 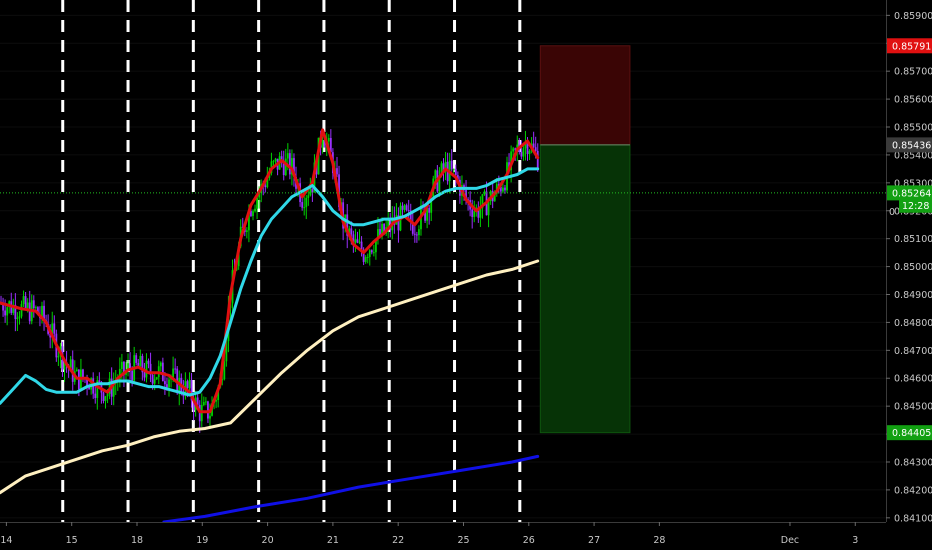 I want to click on x-tick-label: 22, so click(x=398, y=540).